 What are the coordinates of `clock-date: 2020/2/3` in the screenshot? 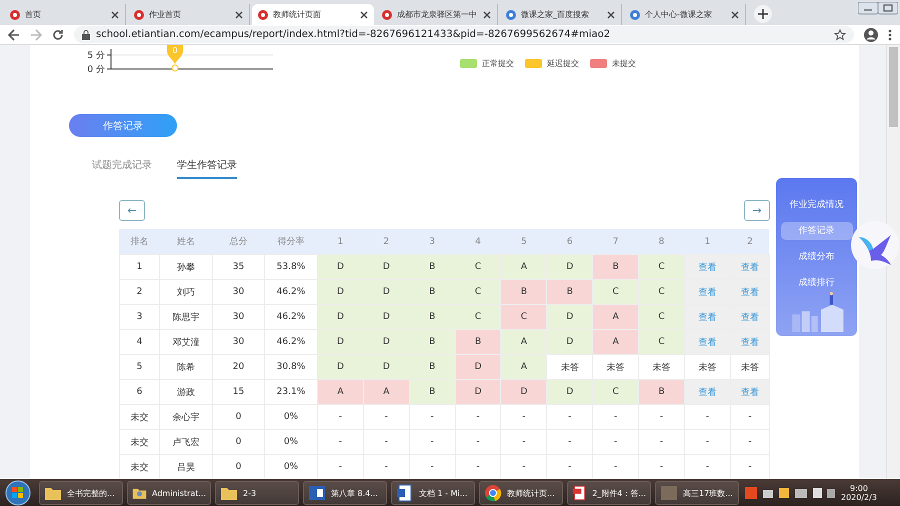 It's located at (859, 497).